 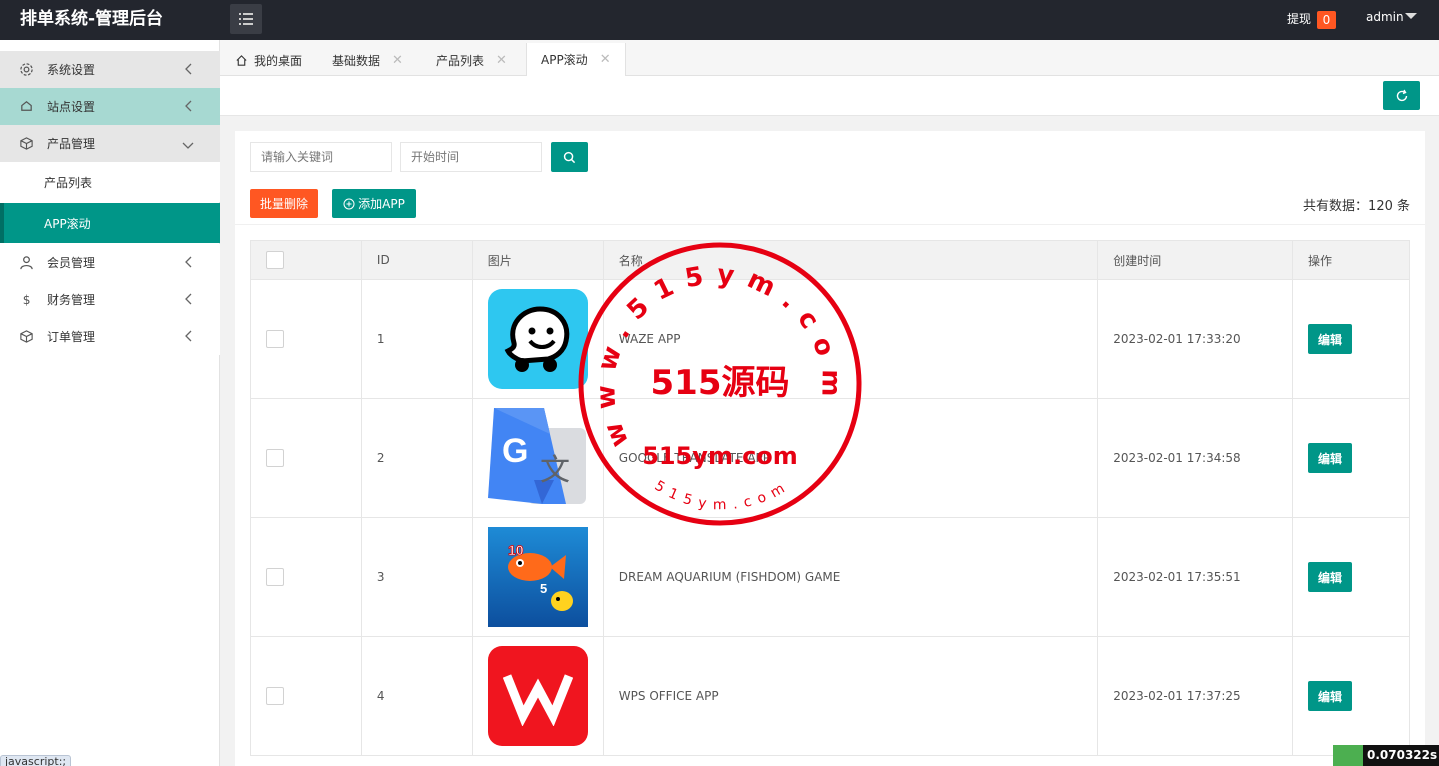 I want to click on debug-logo-icon, so click(x=1348, y=755).